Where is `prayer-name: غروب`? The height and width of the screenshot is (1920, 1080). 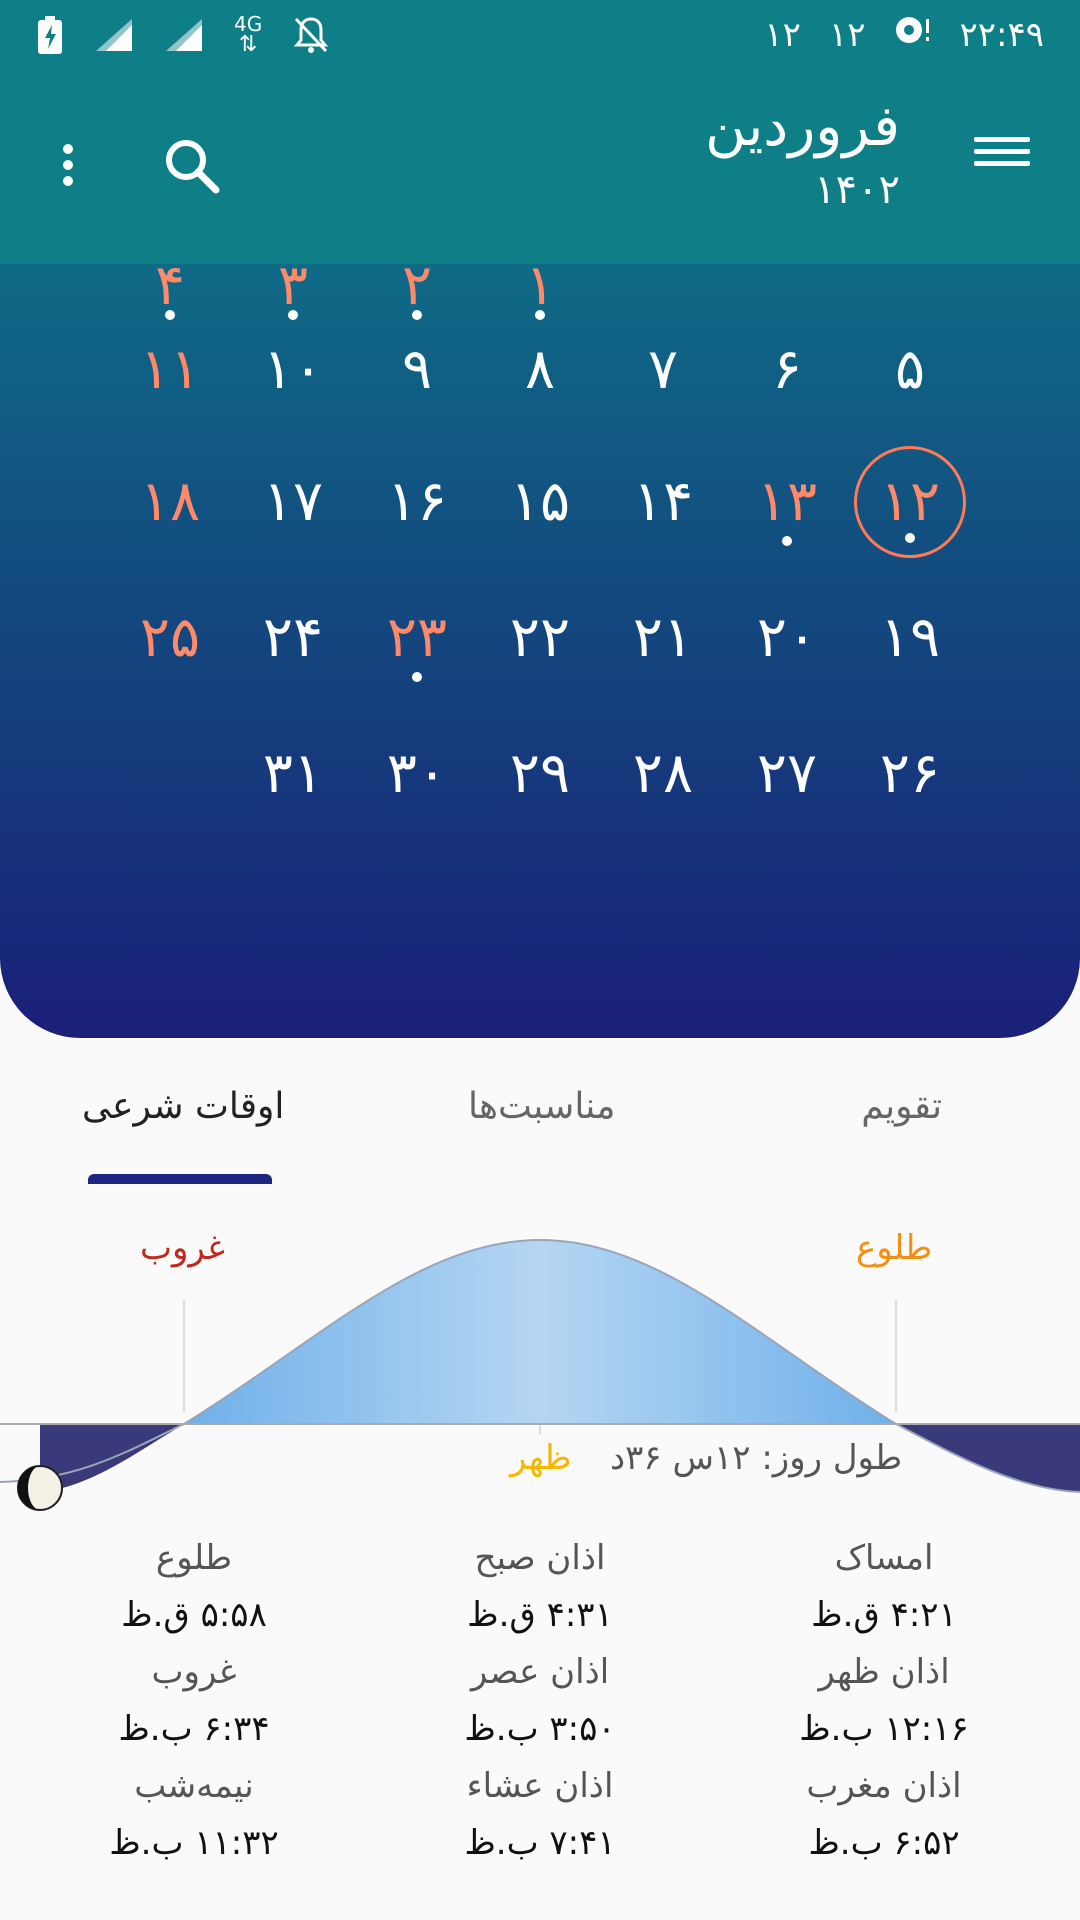
prayer-name: غروب is located at coordinates (194, 1672).